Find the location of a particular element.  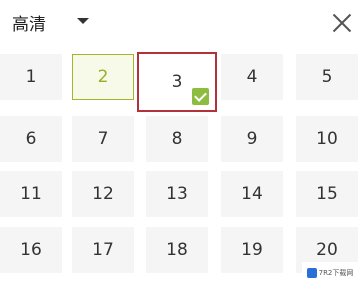

episode-button-8: 8 is located at coordinates (177, 139).